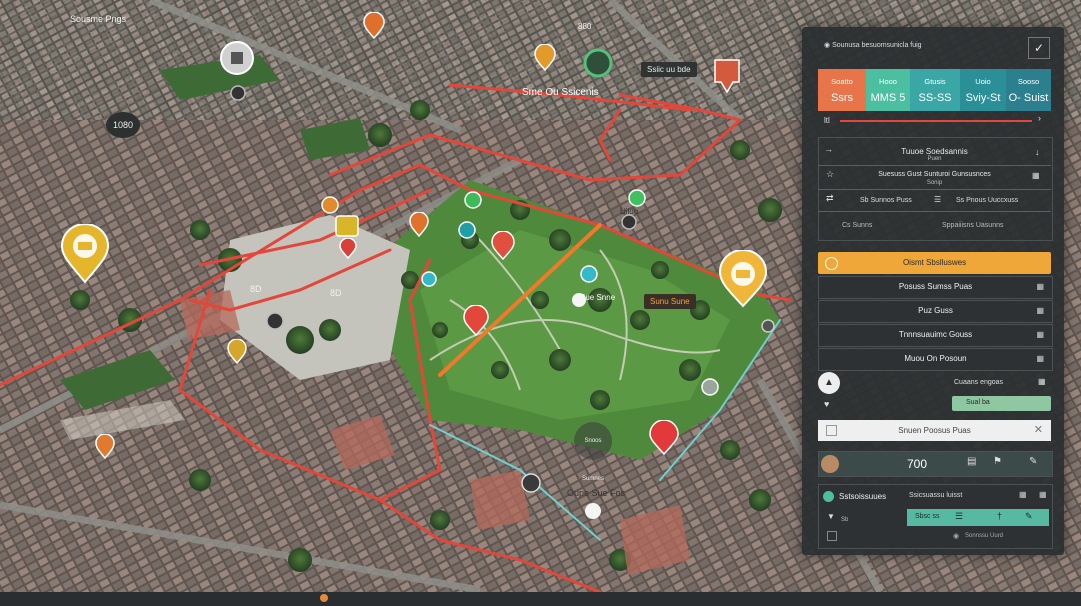 The image size is (1081, 606). I want to click on map-top-small: 880, so click(585, 26).